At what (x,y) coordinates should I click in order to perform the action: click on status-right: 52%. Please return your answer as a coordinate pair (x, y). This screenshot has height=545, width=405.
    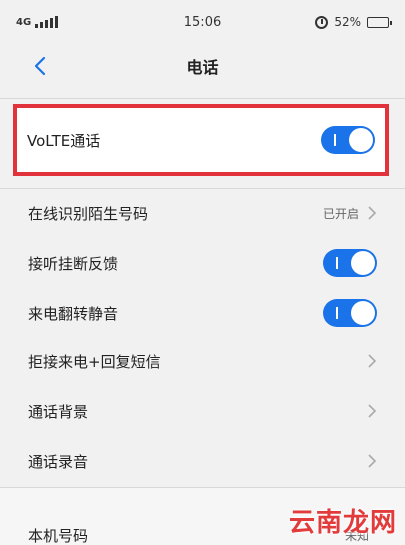
    Looking at the image, I should click on (353, 22).